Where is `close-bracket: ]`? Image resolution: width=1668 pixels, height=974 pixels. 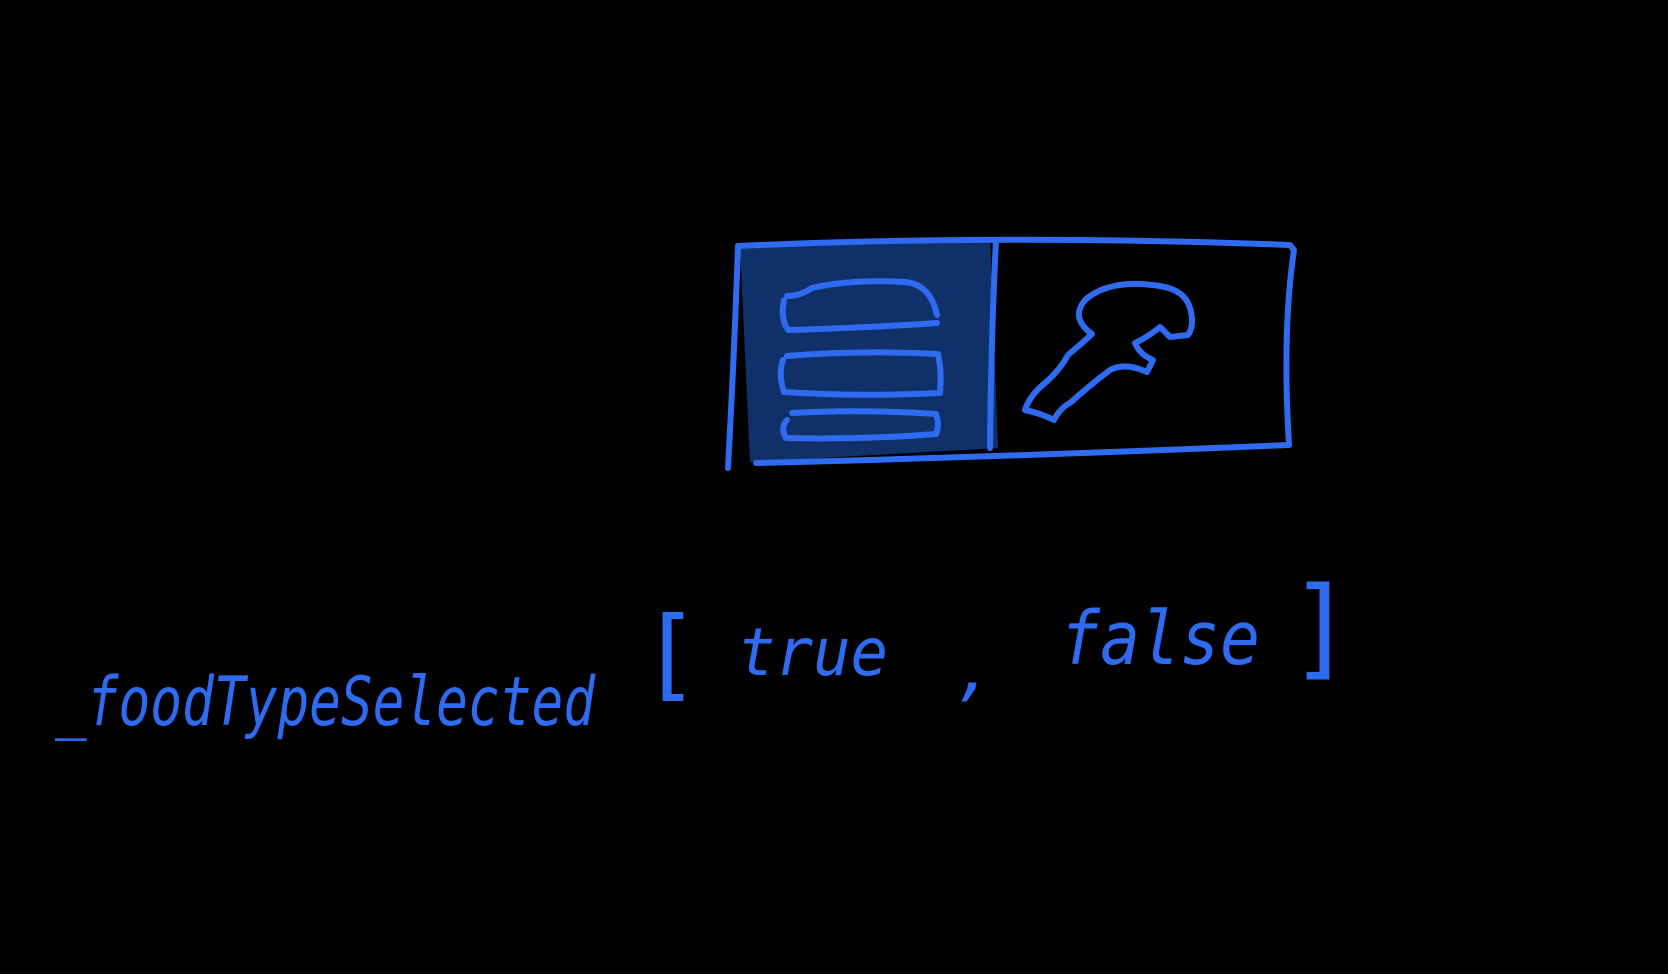
close-bracket: ] is located at coordinates (1321, 627).